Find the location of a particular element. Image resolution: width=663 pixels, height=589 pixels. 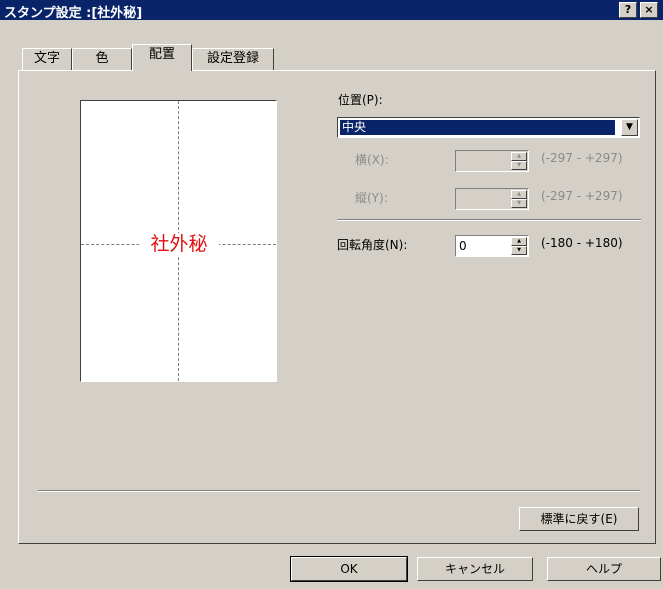

ok-button: OK is located at coordinates (349, 569).